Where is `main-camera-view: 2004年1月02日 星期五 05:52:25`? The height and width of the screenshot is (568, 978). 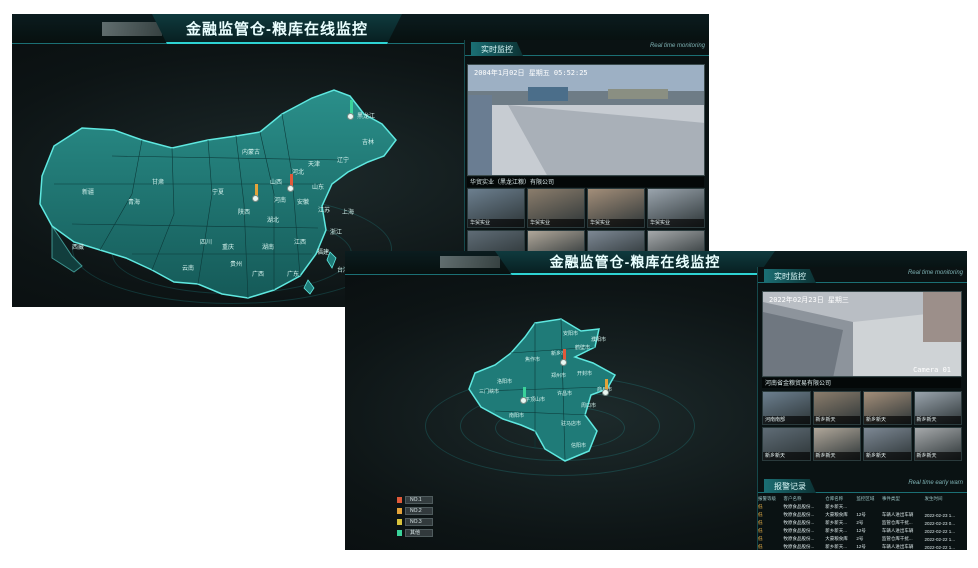
main-camera-view: 2004年1月02日 星期五 05:52:25 is located at coordinates (586, 120).